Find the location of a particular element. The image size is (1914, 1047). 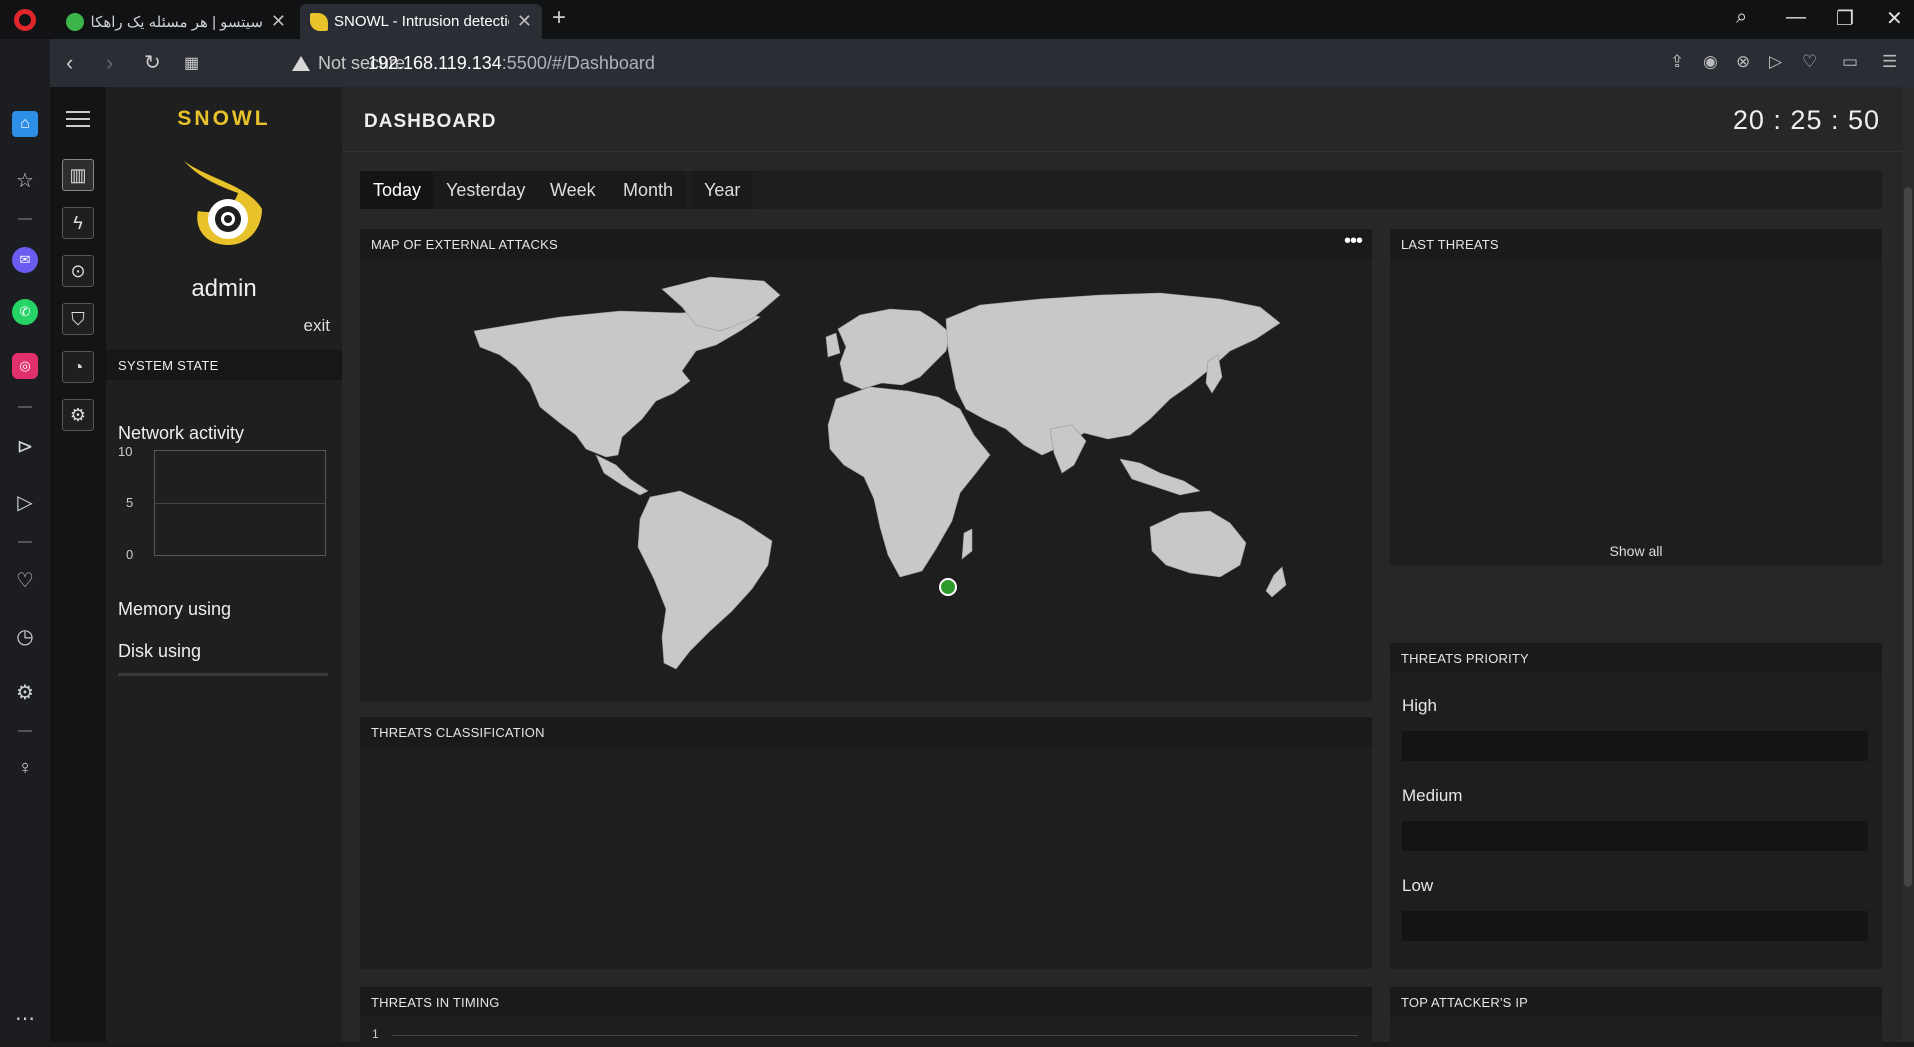

map-card-title: MAP OF EXTERNAL ATTACKS is located at coordinates (464, 244).